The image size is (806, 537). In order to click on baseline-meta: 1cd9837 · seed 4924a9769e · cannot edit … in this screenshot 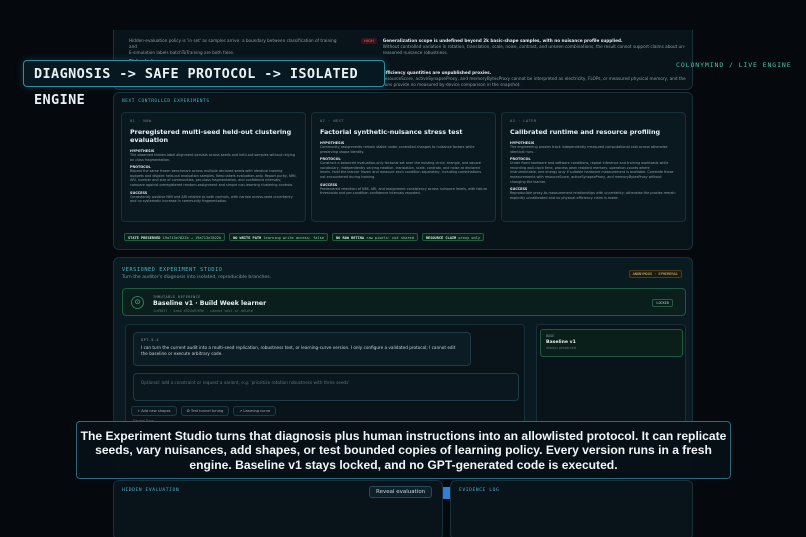, I will do `click(203, 311)`.